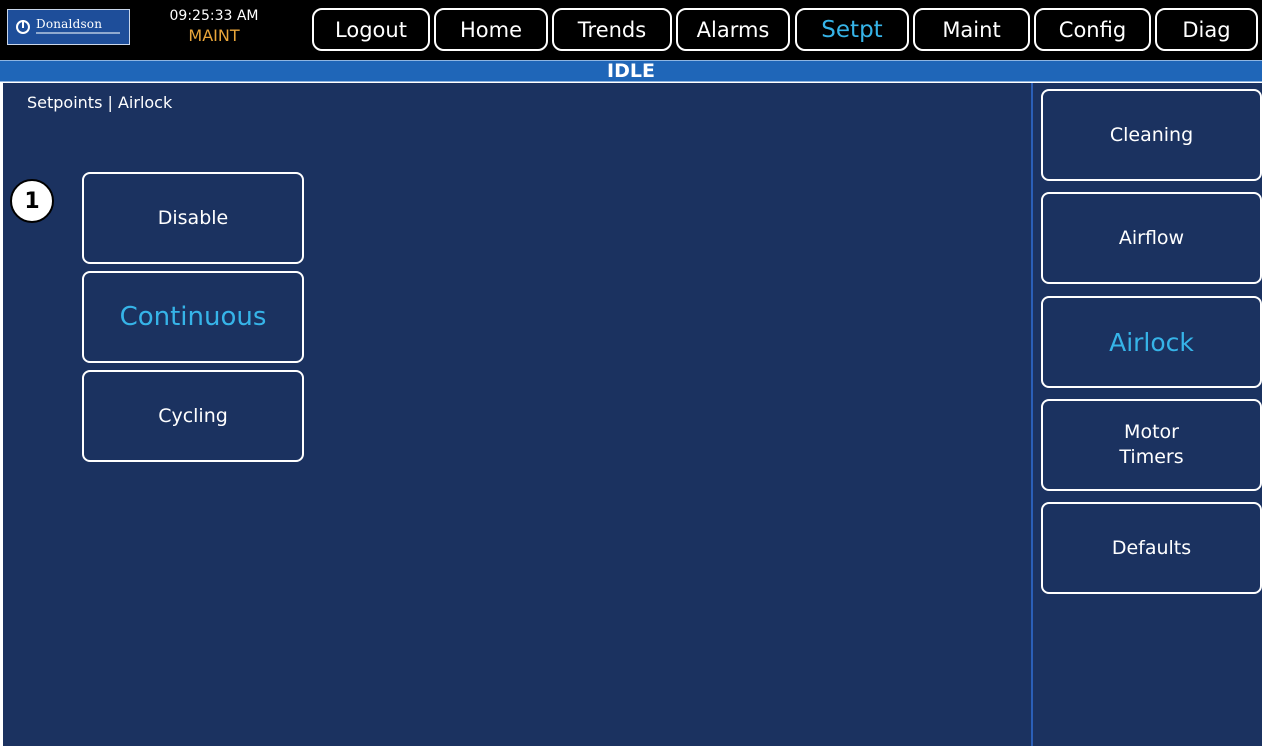  Describe the element at coordinates (32, 201) in the screenshot. I see `step-number-badge: 1` at that location.